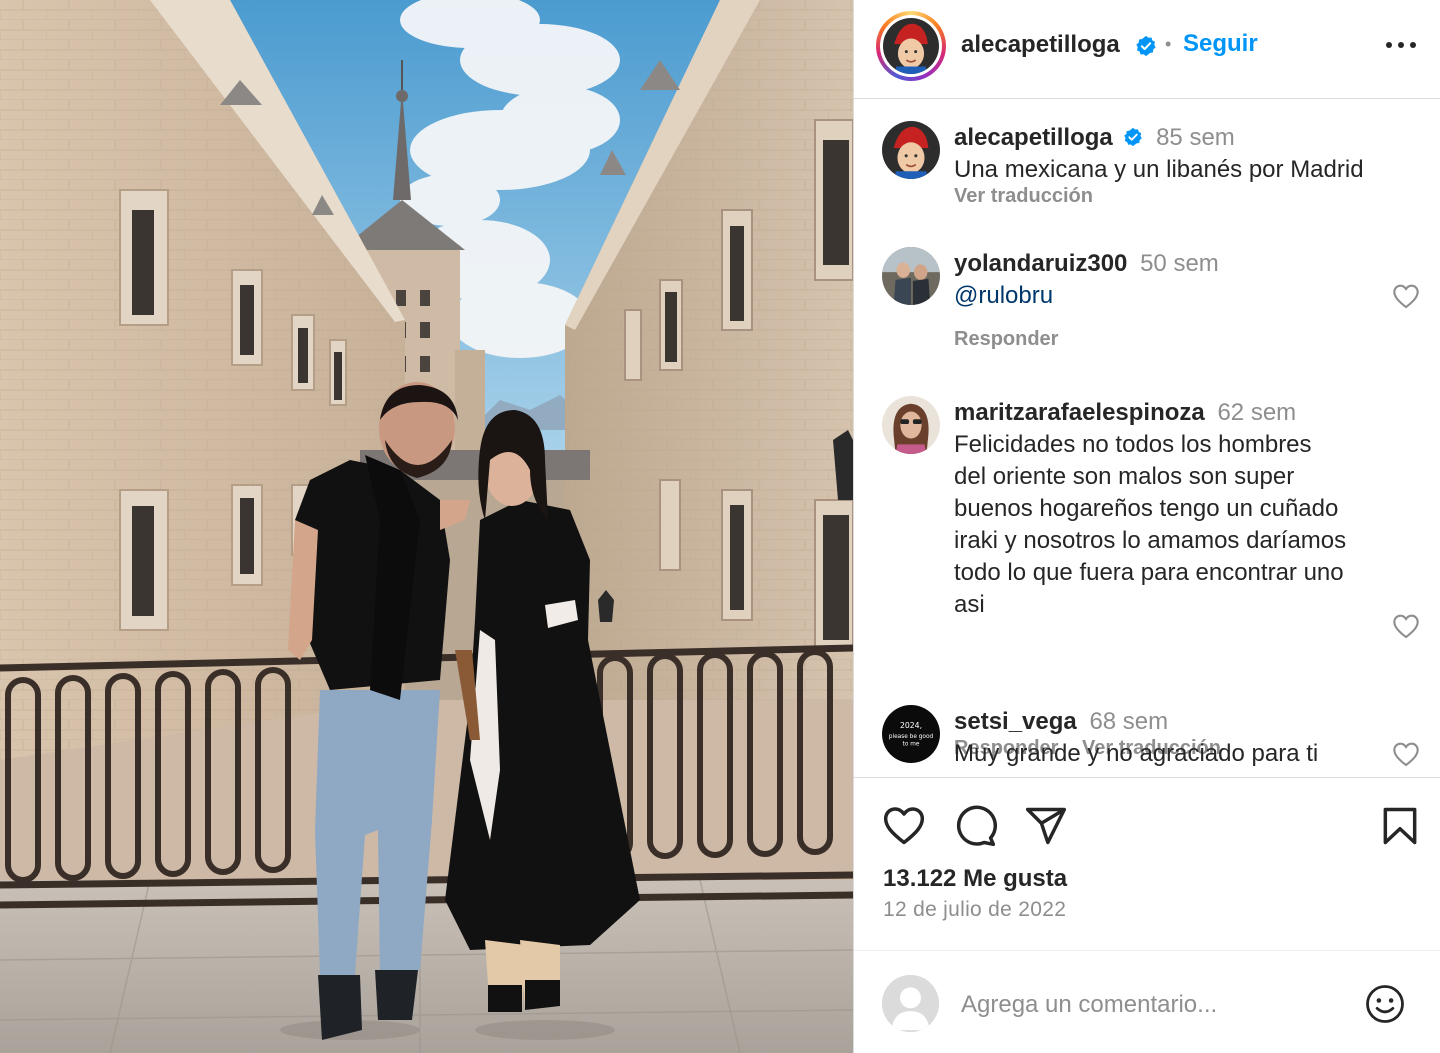  I want to click on heart-icon, so click(904, 826).